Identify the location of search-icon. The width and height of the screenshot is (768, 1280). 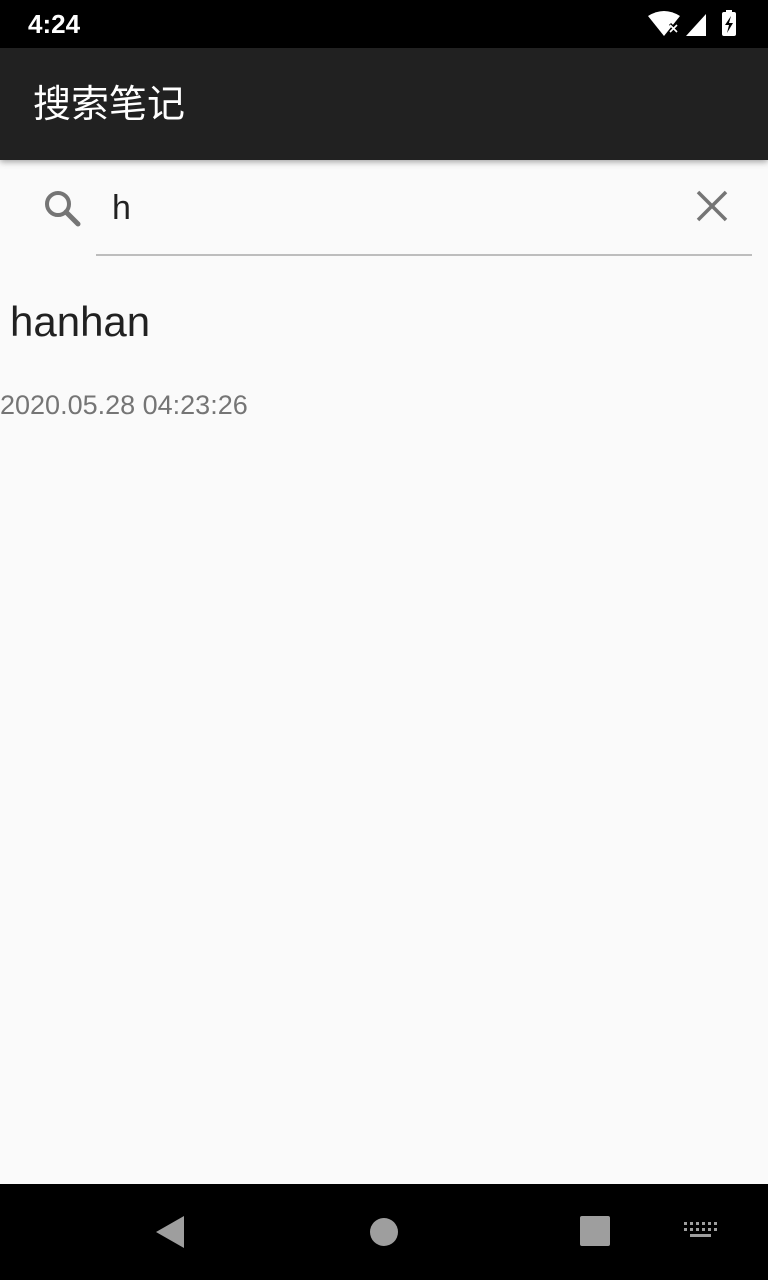
(63, 209).